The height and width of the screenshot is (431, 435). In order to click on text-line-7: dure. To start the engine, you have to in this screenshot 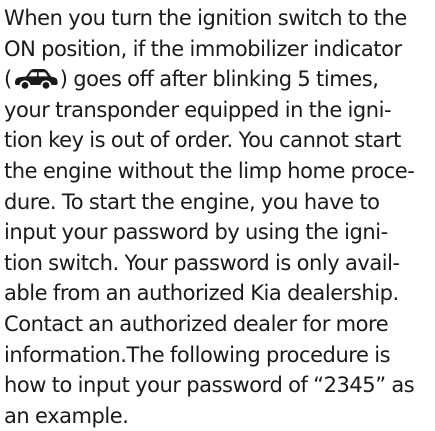, I will do `click(192, 201)`.